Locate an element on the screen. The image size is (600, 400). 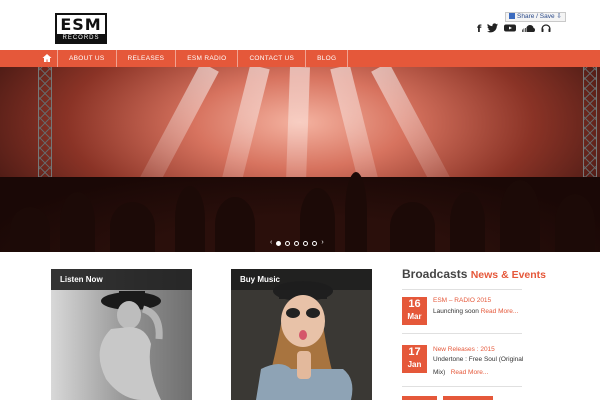
soundcloud-icon is located at coordinates (529, 30).